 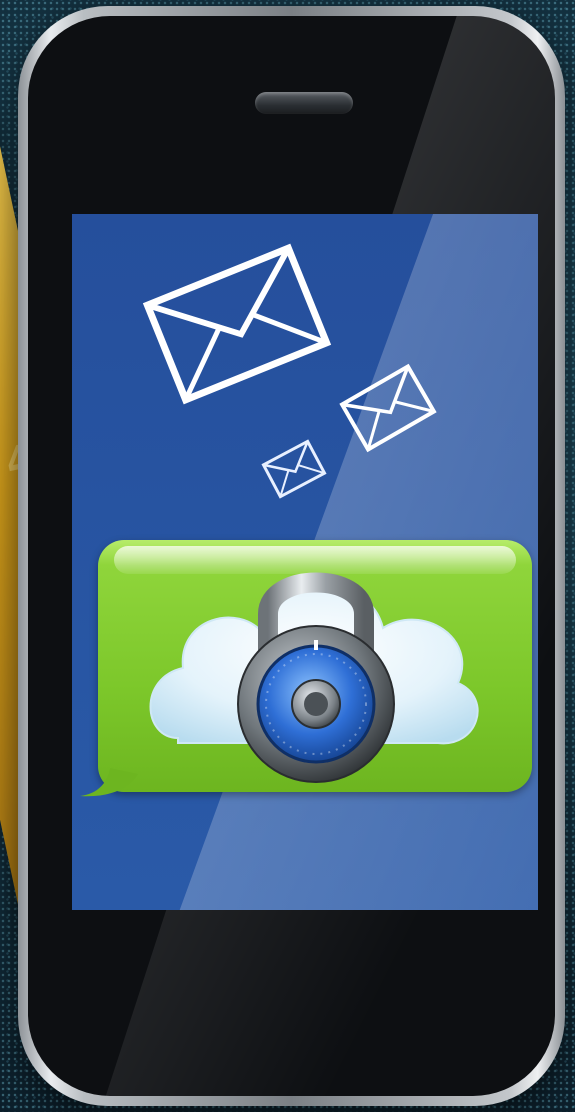 I want to click on bubble-tail, so click(x=109, y=782).